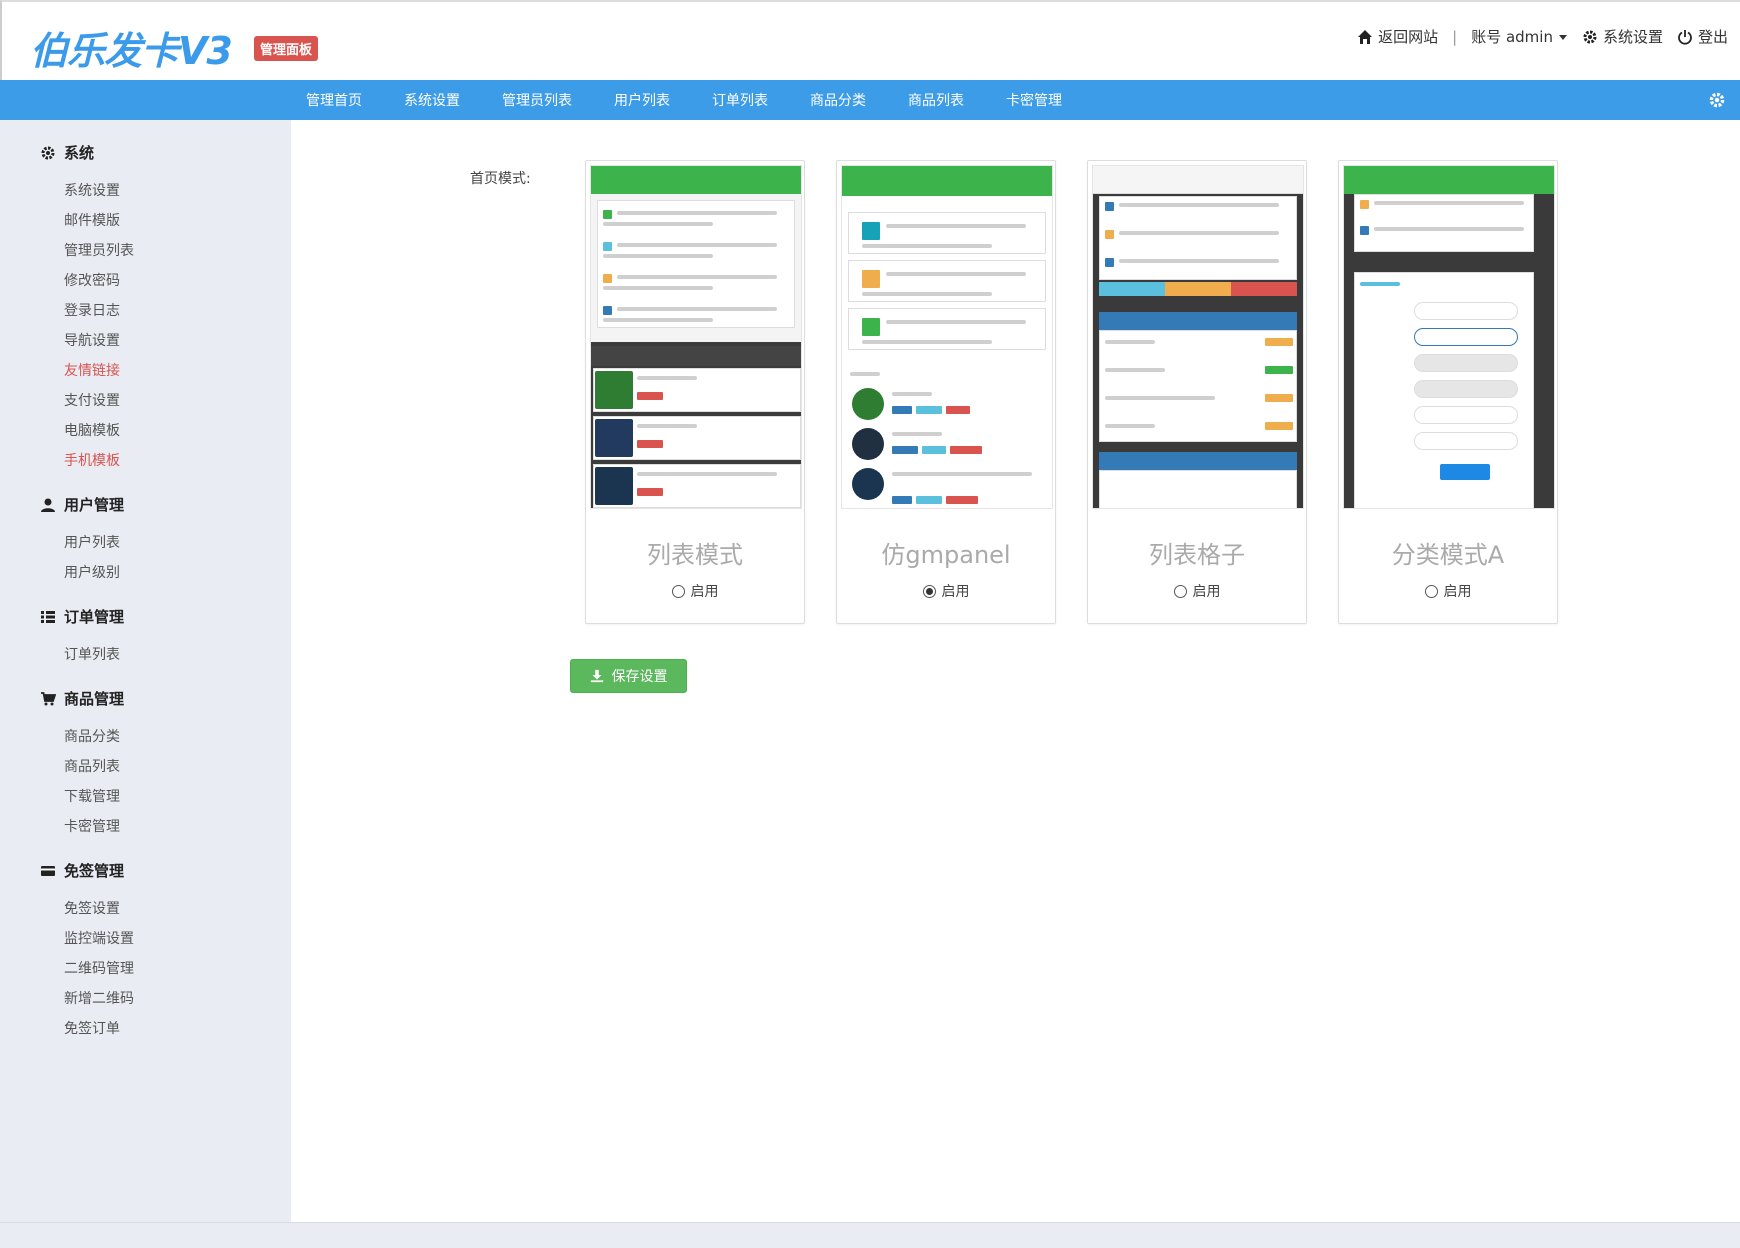  What do you see at coordinates (92, 826) in the screenshot?
I see `sidebar-item-card-management: 卡密管理` at bounding box center [92, 826].